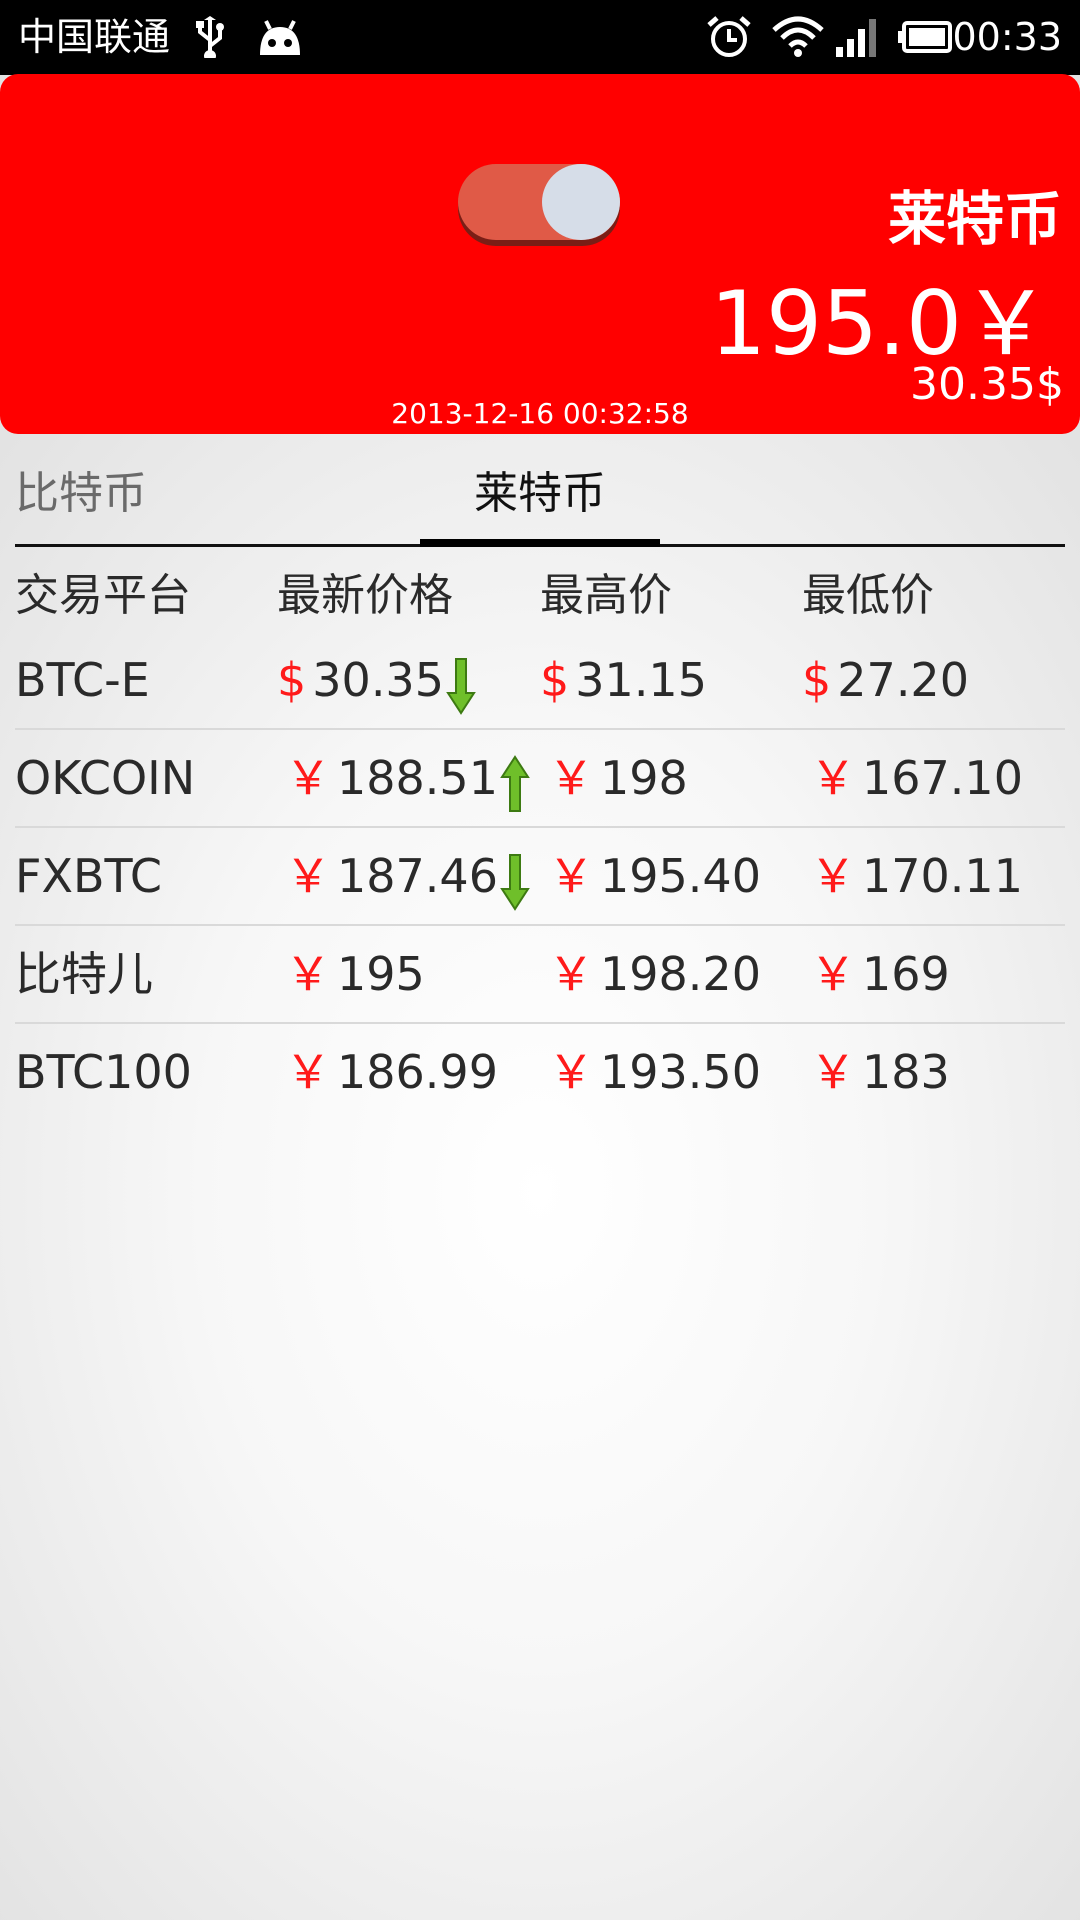 The image size is (1080, 1920). Describe the element at coordinates (906, 974) in the screenshot. I see `low-price-value: 169` at that location.